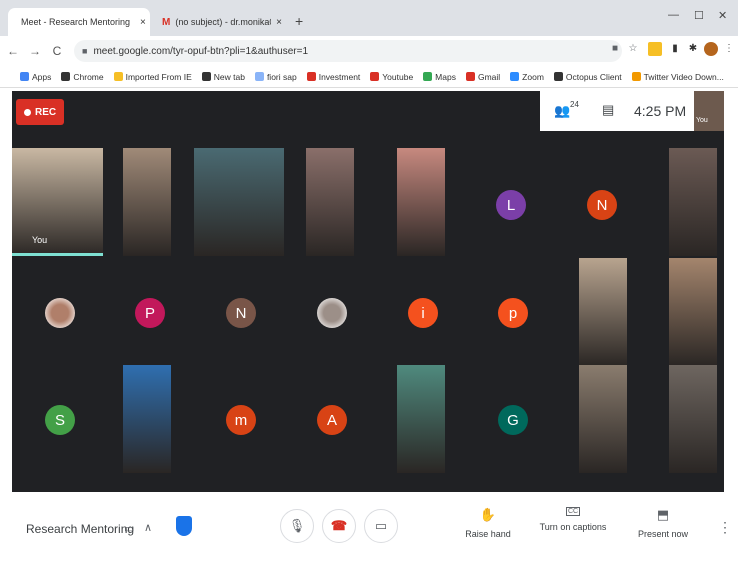 The image size is (738, 583). I want to click on profile-avatar, so click(711, 49).